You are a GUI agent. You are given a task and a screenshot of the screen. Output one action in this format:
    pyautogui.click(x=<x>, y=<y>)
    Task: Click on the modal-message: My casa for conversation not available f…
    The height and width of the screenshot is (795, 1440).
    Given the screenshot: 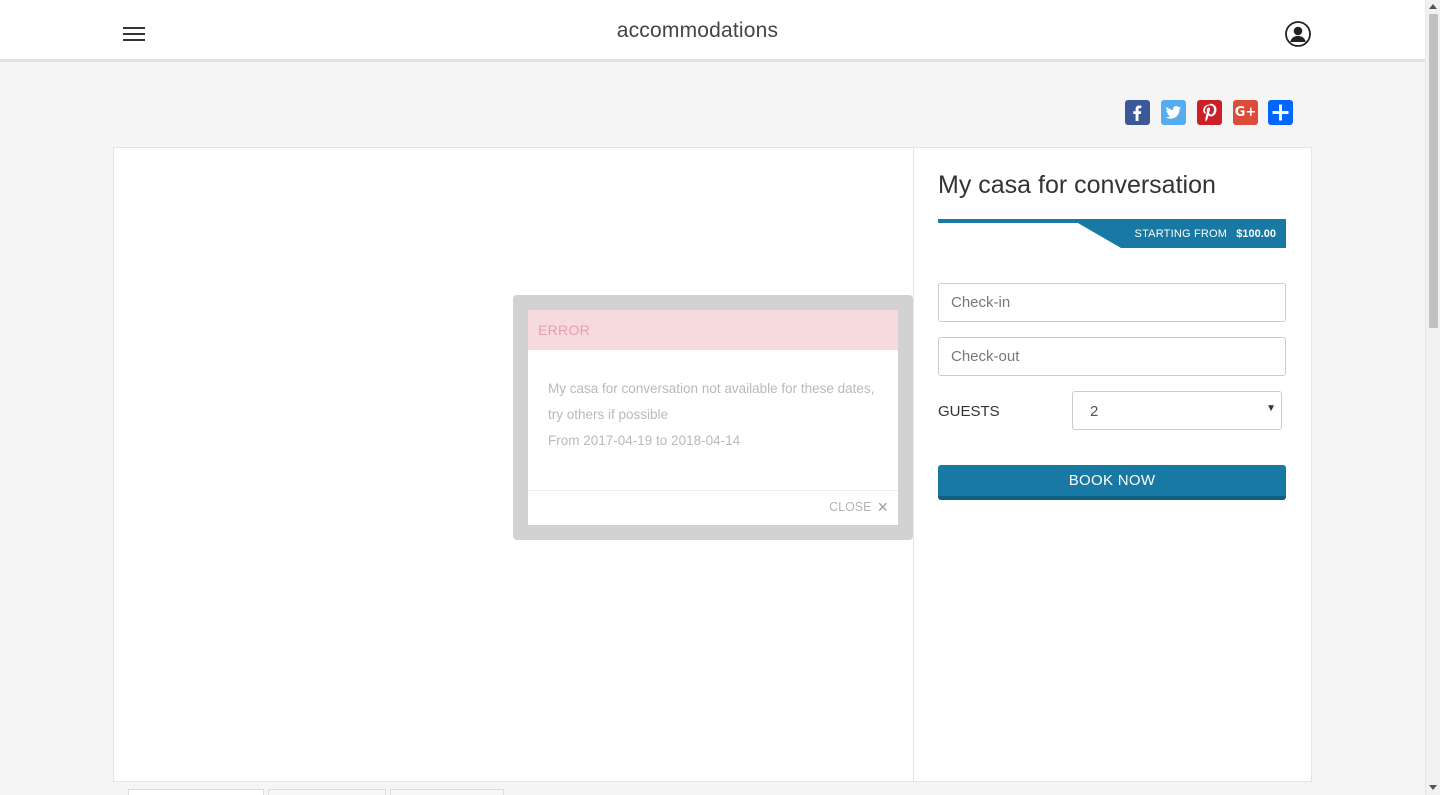 What is the action you would take?
    pyautogui.click(x=713, y=415)
    